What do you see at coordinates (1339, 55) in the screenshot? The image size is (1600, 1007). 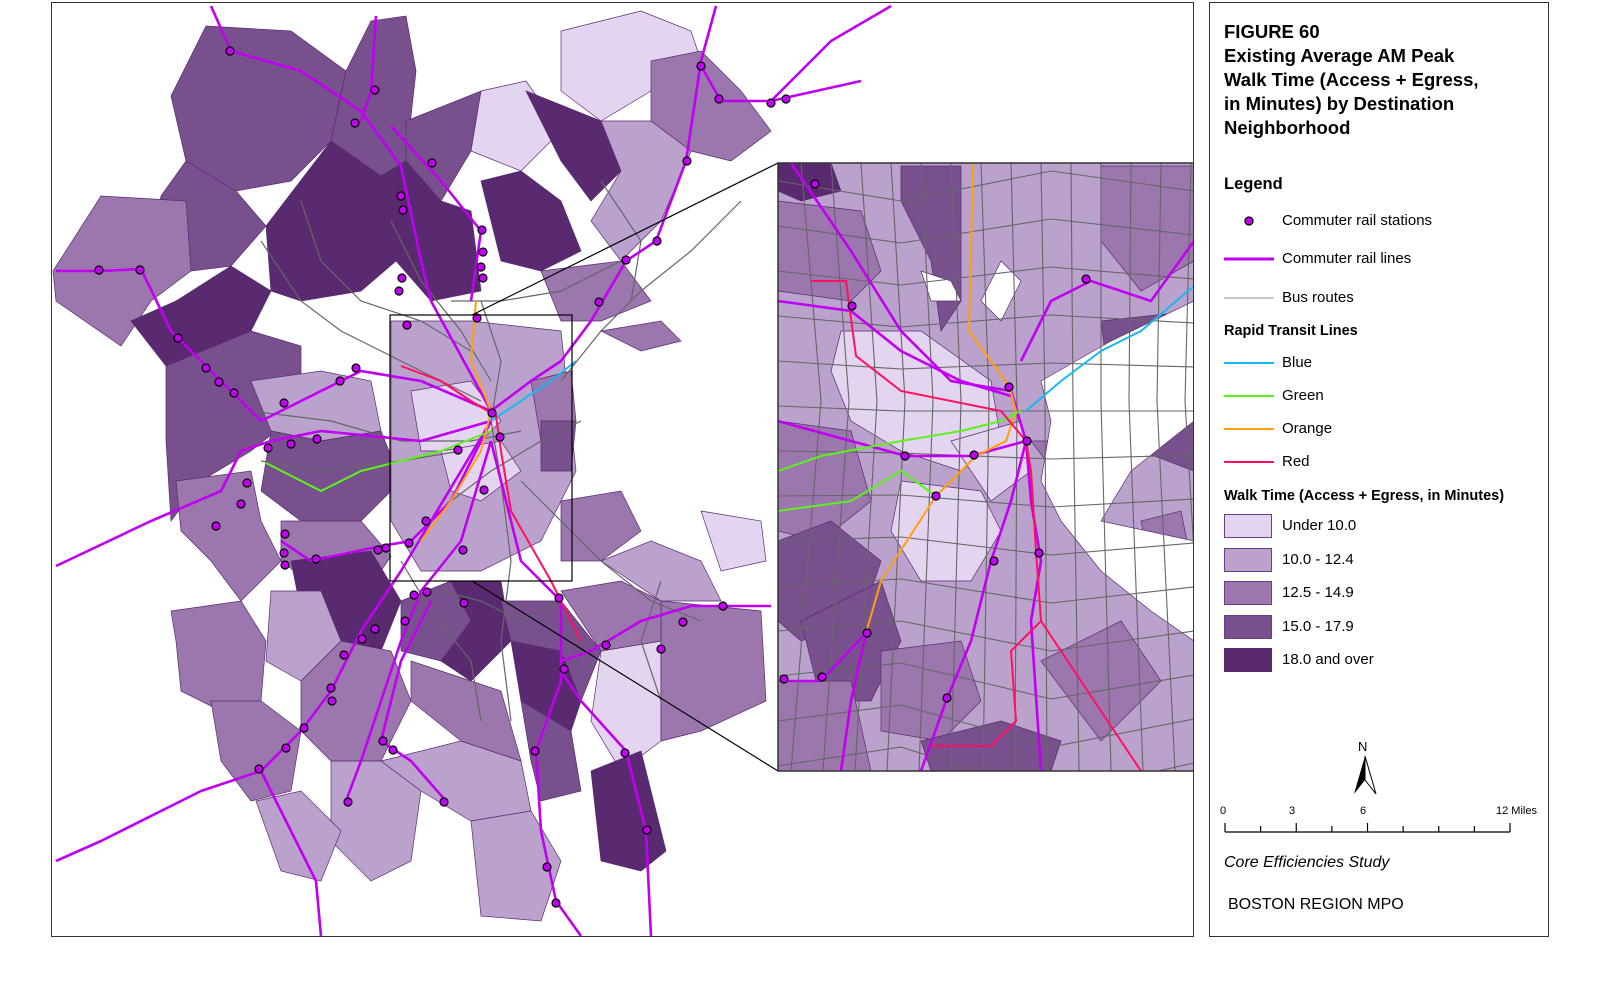 I see `figure-title-line-1: Existing Average AM Peak` at bounding box center [1339, 55].